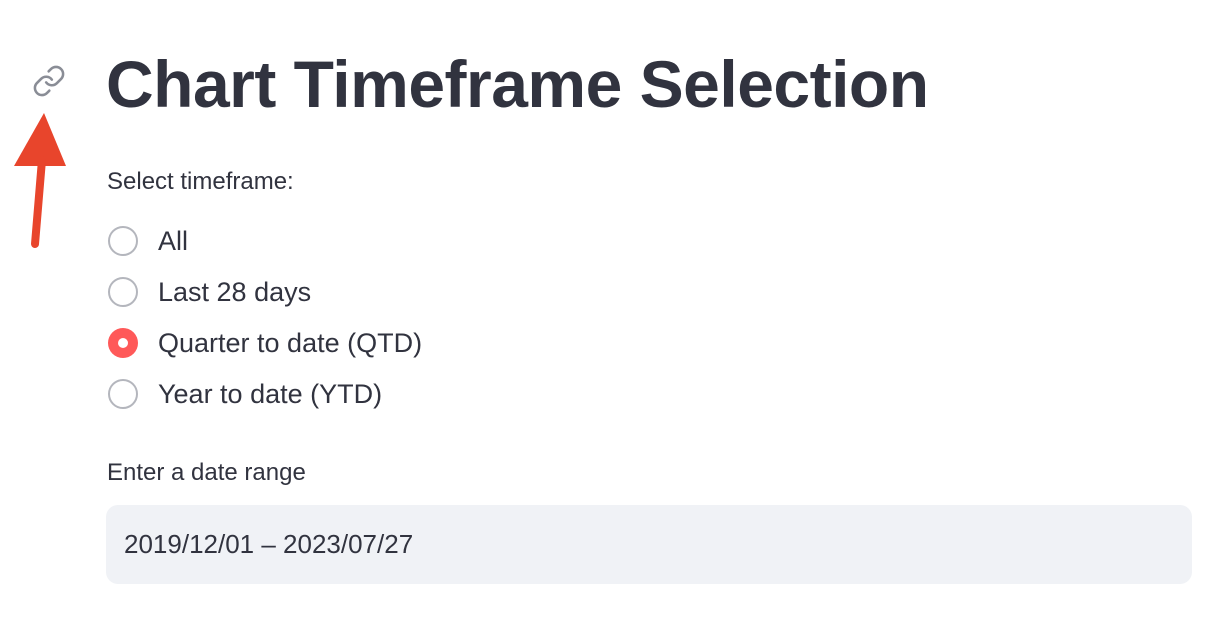  What do you see at coordinates (49, 81) in the screenshot?
I see `link-icon` at bounding box center [49, 81].